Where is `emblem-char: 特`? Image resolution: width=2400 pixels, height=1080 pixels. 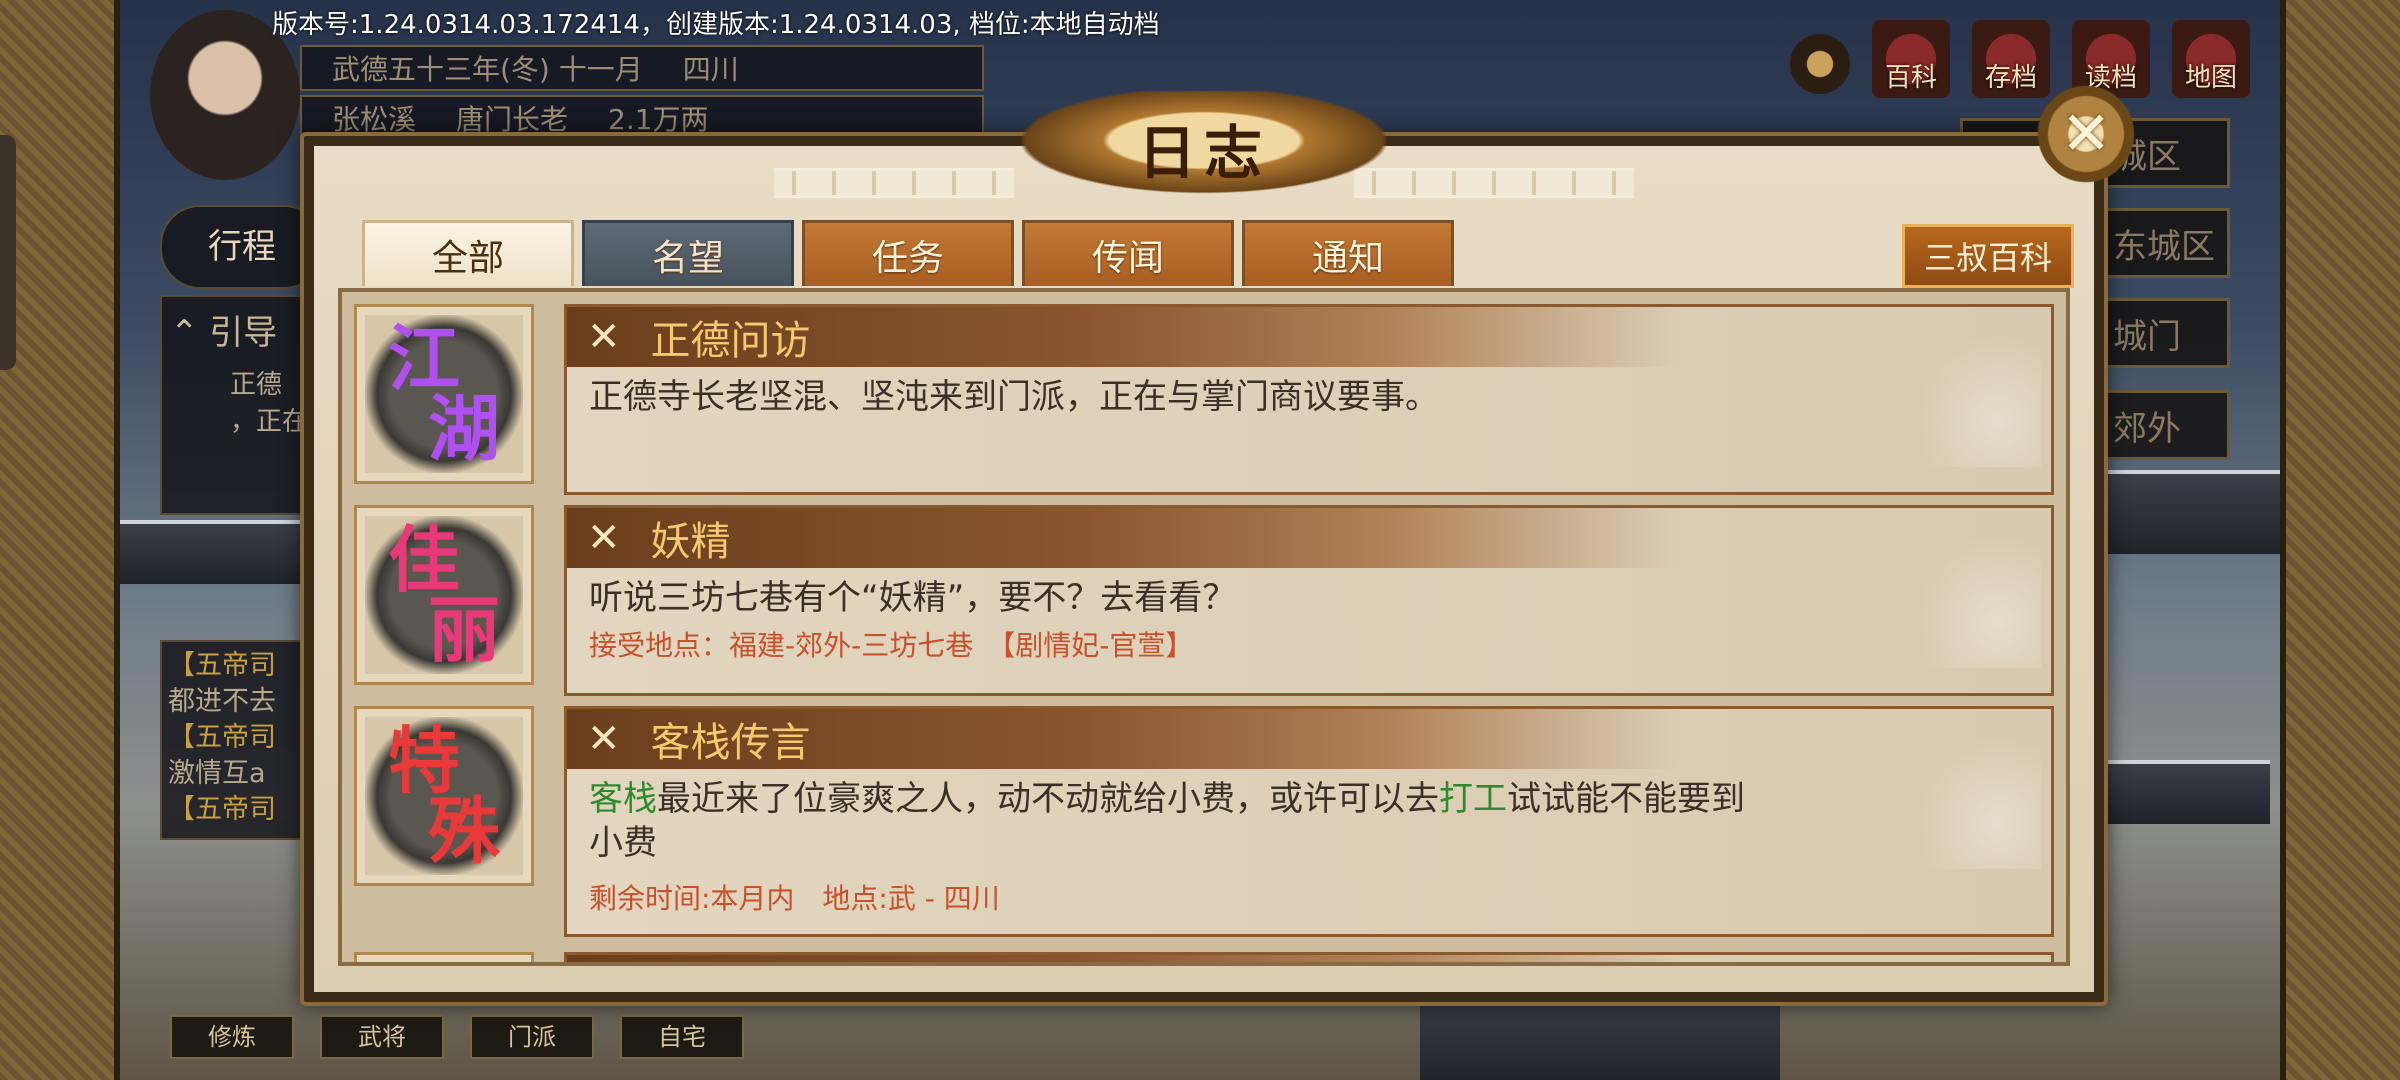 emblem-char: 特 is located at coordinates (423, 760).